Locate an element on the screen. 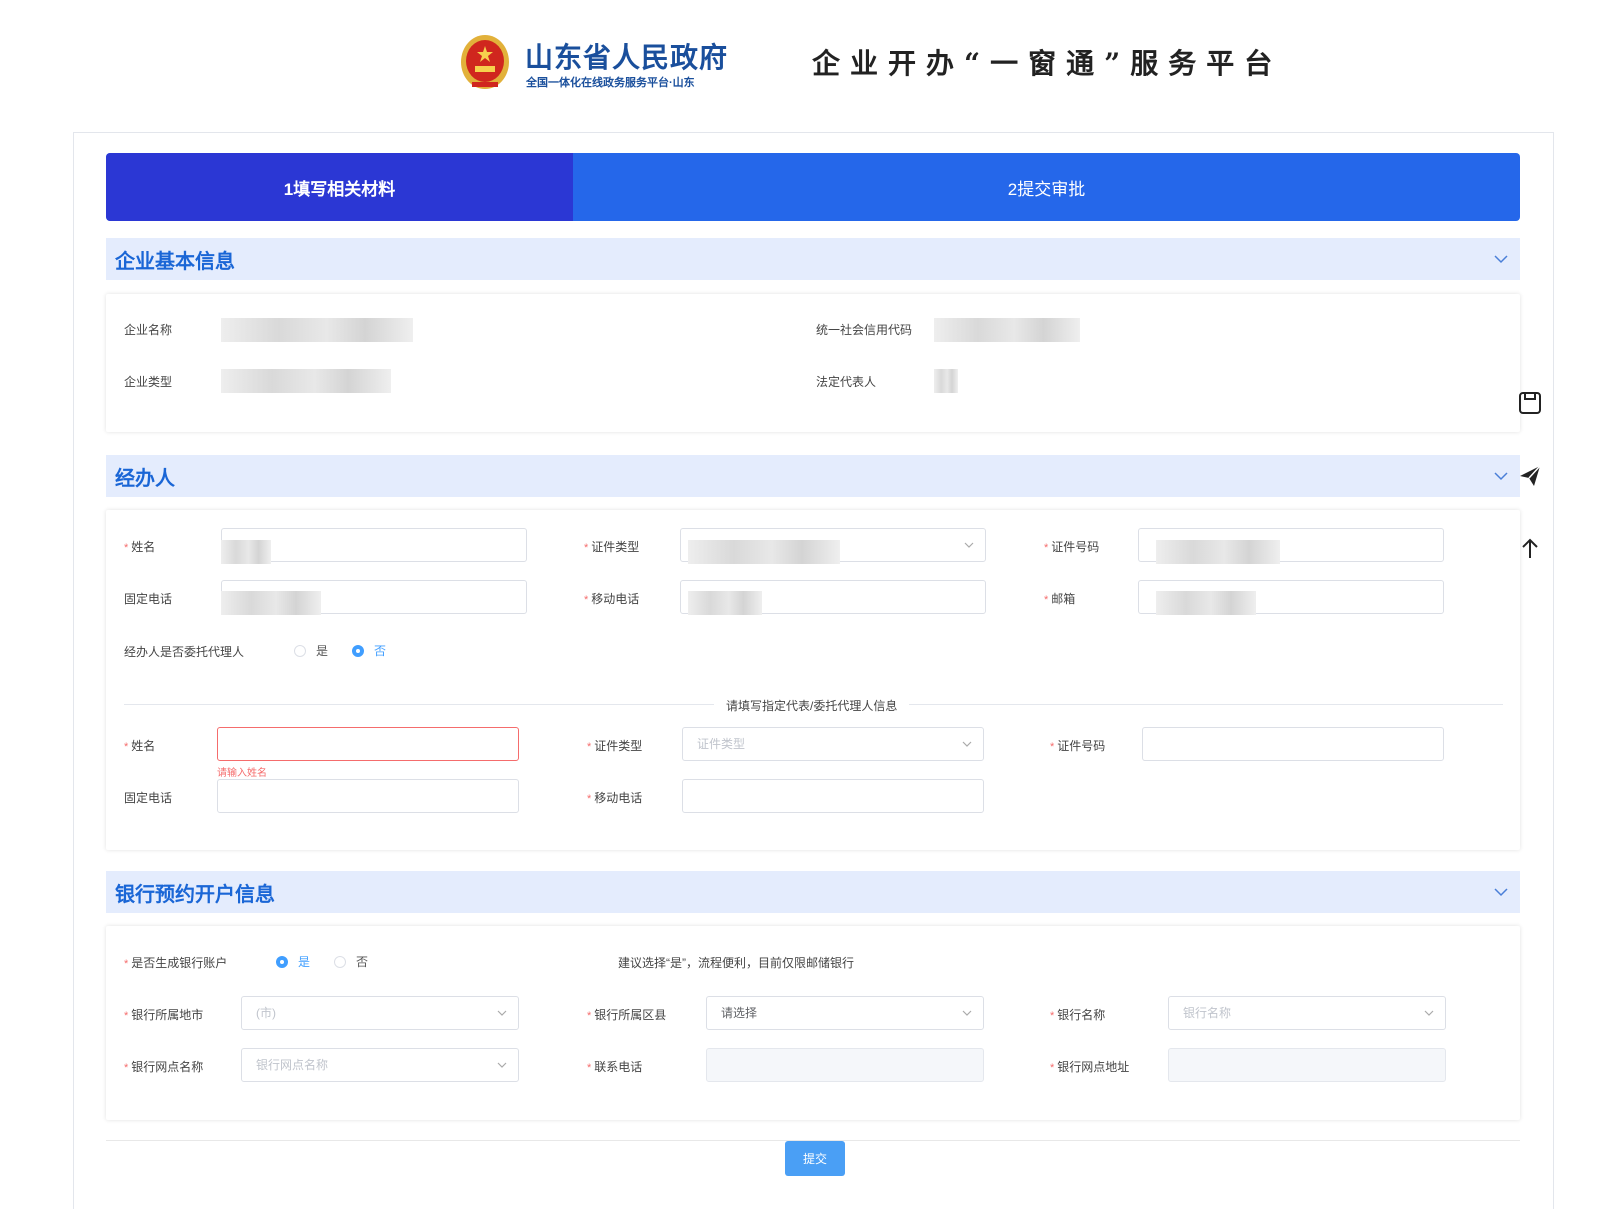 The image size is (1600, 1209). step-bar: 1填写相关材料 2提交审批 is located at coordinates (813, 187).